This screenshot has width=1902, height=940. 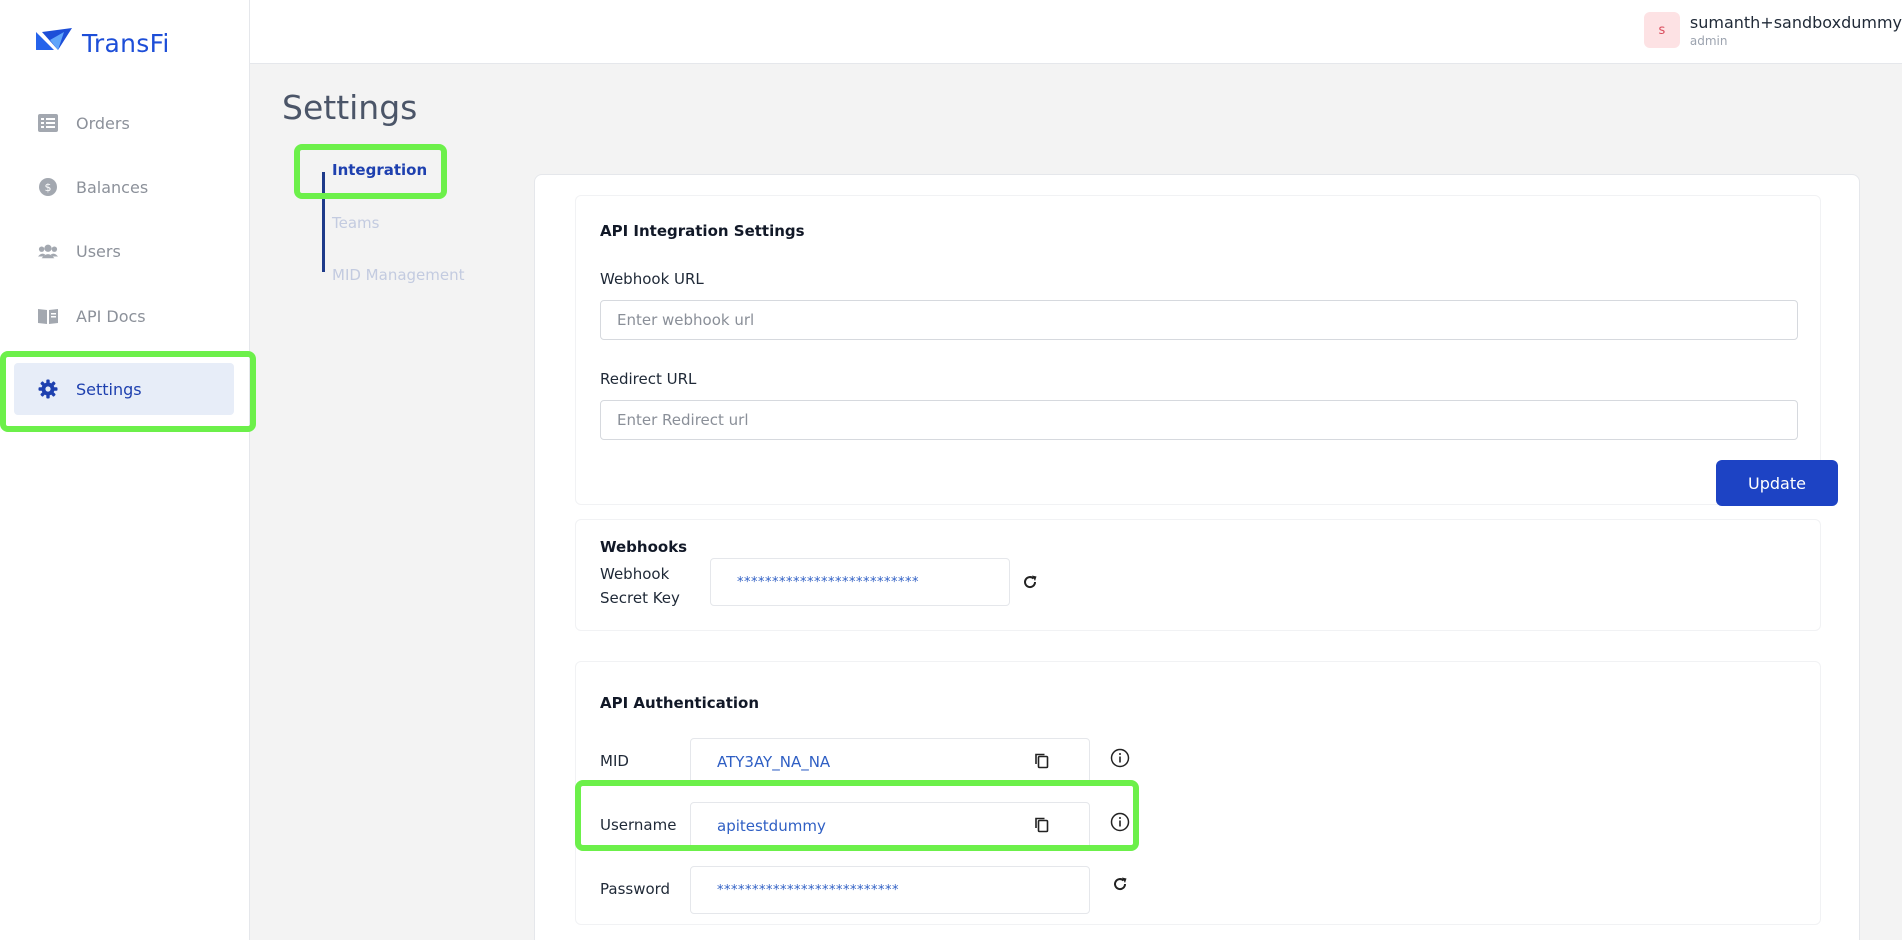 I want to click on redirect-url-input, so click(x=1199, y=420).